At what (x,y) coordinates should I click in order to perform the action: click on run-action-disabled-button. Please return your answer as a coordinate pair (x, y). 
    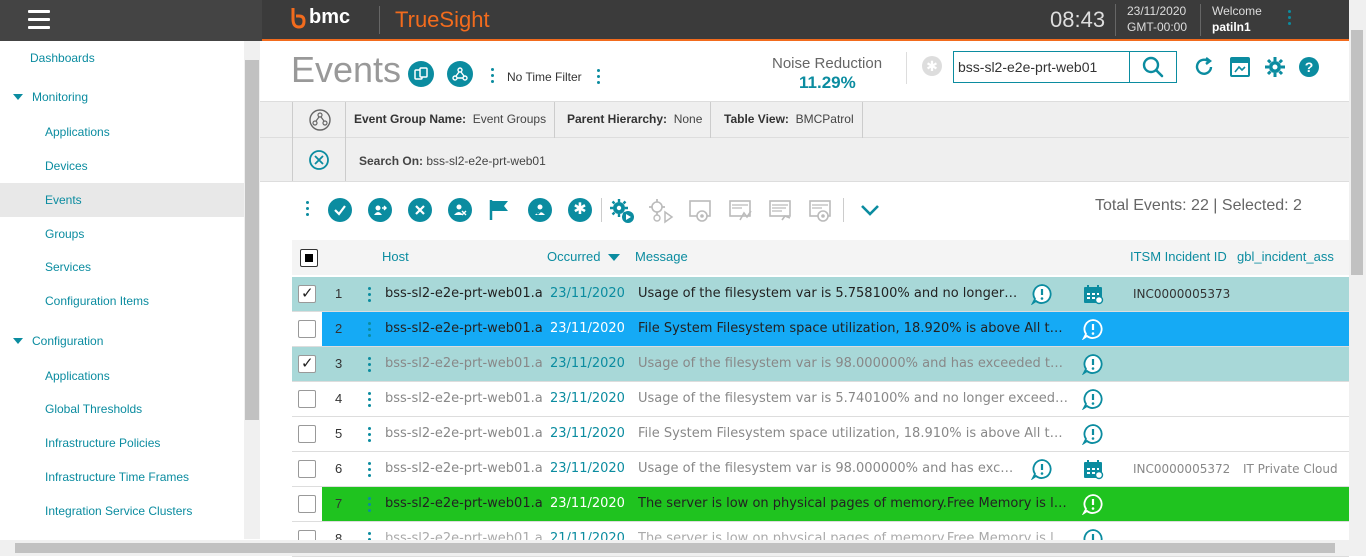
    Looking at the image, I should click on (661, 211).